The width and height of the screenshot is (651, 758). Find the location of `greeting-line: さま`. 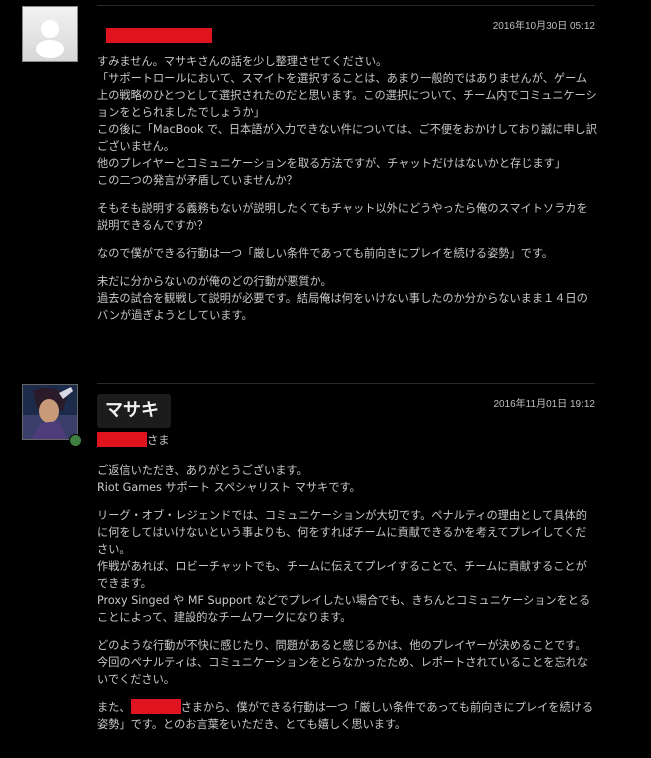

greeting-line: さま is located at coordinates (133, 440).